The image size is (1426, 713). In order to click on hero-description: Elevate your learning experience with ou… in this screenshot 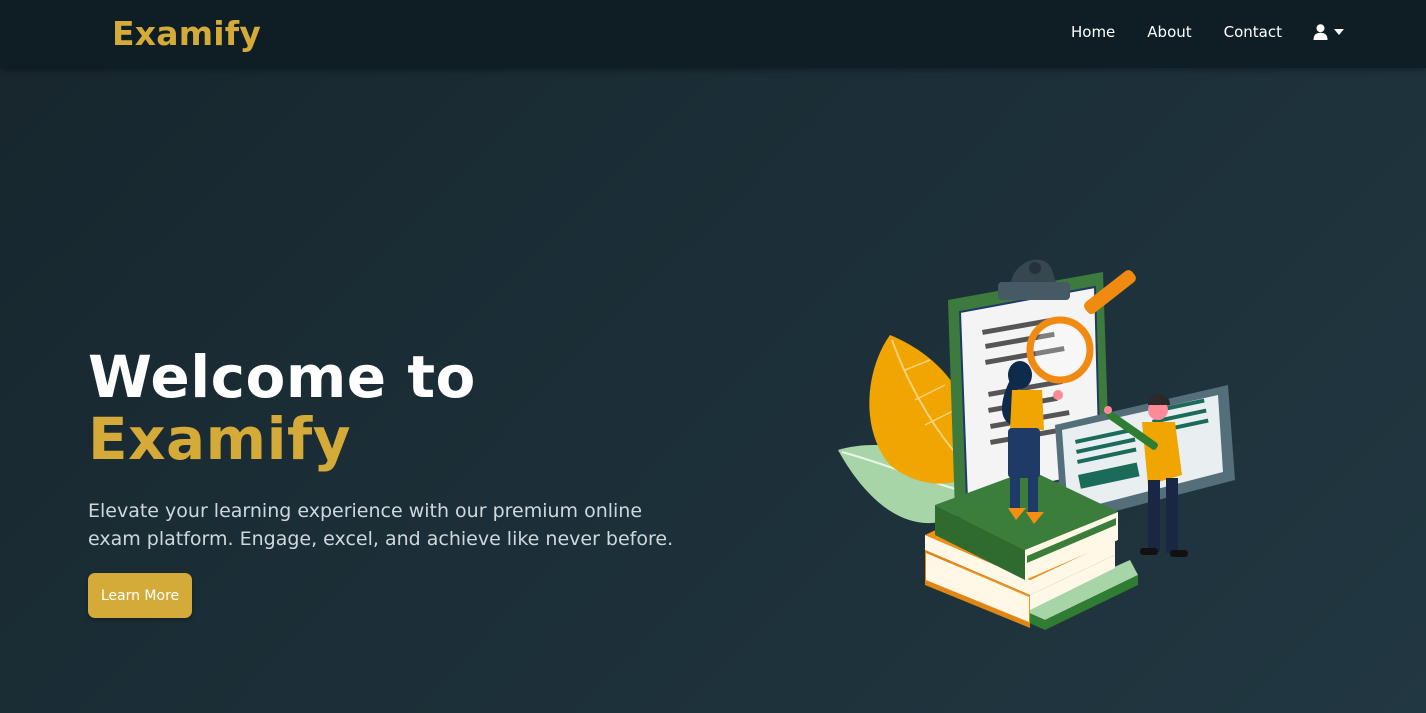, I will do `click(381, 525)`.